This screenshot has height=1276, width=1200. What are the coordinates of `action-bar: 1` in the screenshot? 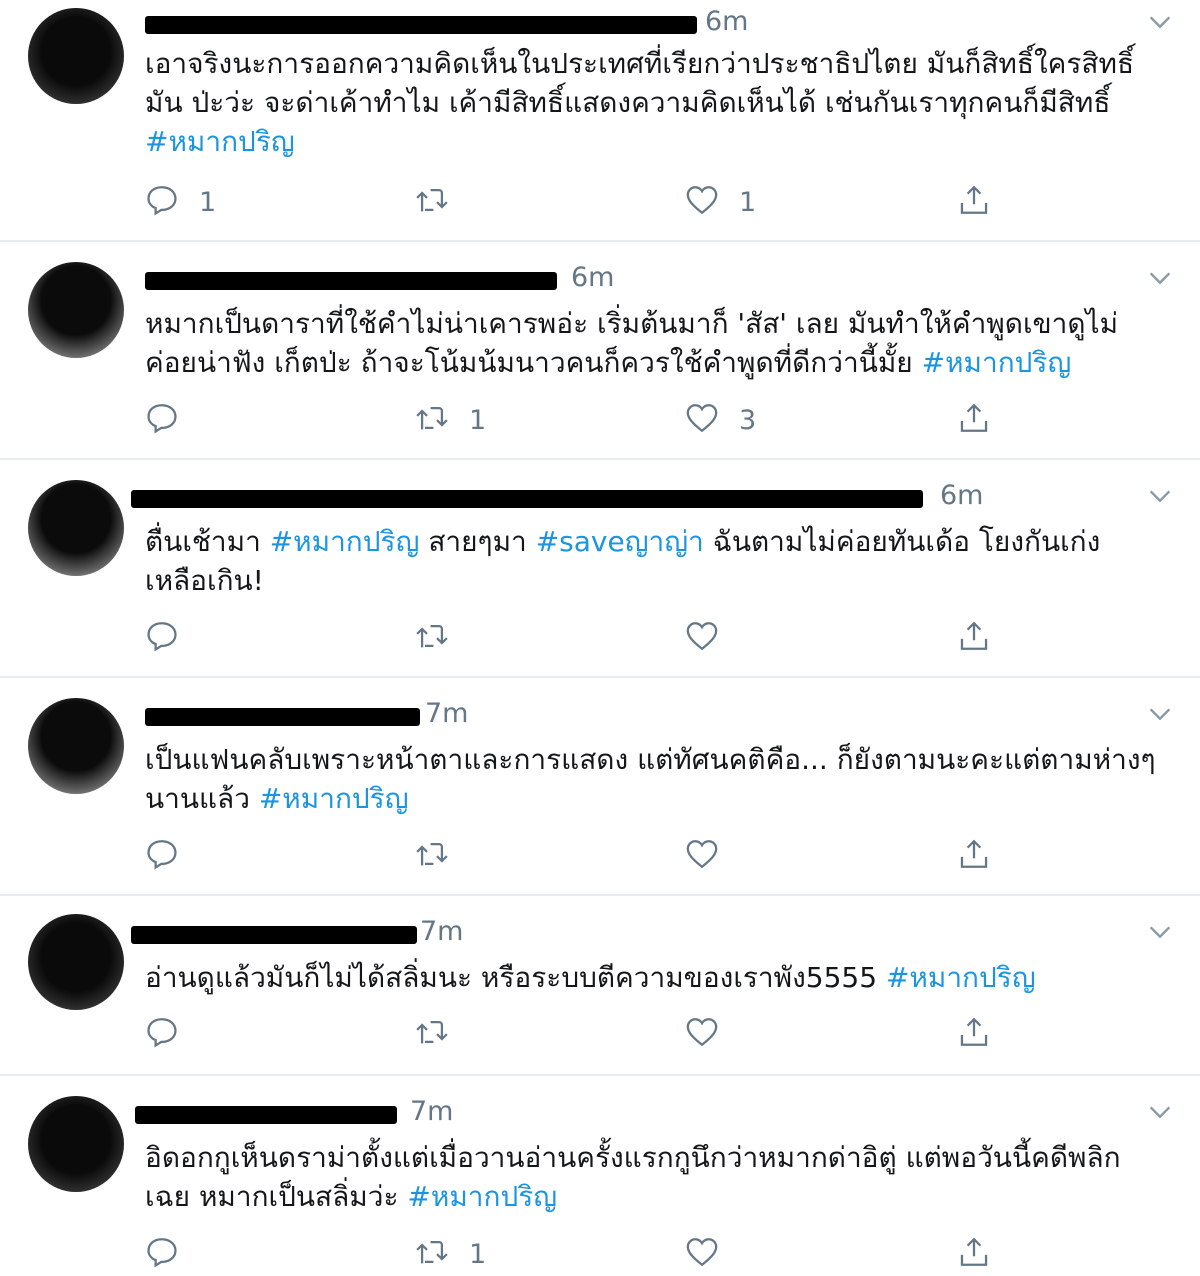 It's located at (595, 1254).